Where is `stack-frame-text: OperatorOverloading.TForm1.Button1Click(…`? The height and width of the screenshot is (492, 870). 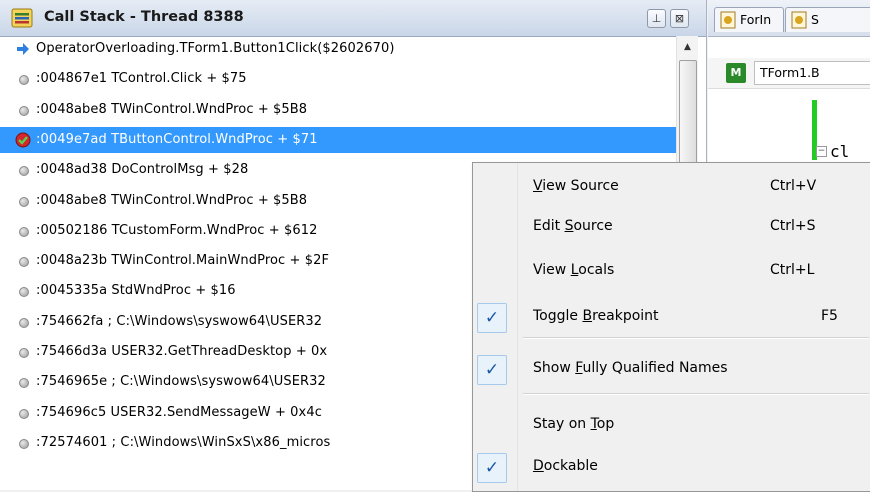 stack-frame-text: OperatorOverloading.TForm1.Button1Click(… is located at coordinates (215, 48).